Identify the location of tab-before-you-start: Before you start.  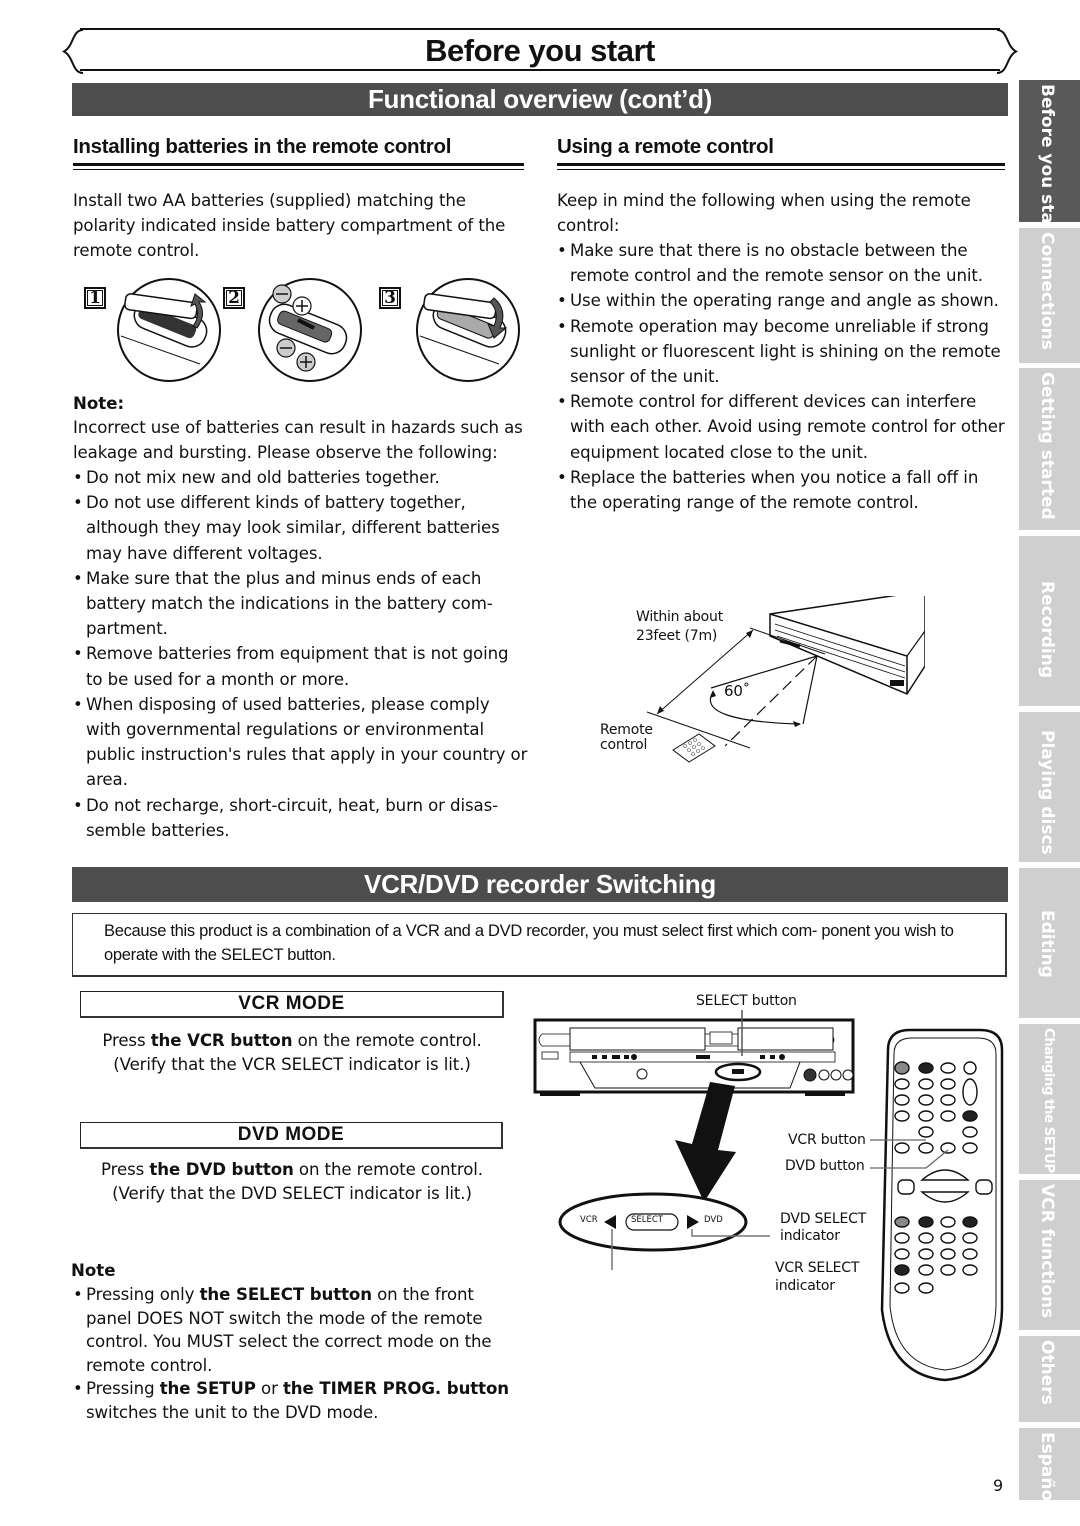
(1049, 151).